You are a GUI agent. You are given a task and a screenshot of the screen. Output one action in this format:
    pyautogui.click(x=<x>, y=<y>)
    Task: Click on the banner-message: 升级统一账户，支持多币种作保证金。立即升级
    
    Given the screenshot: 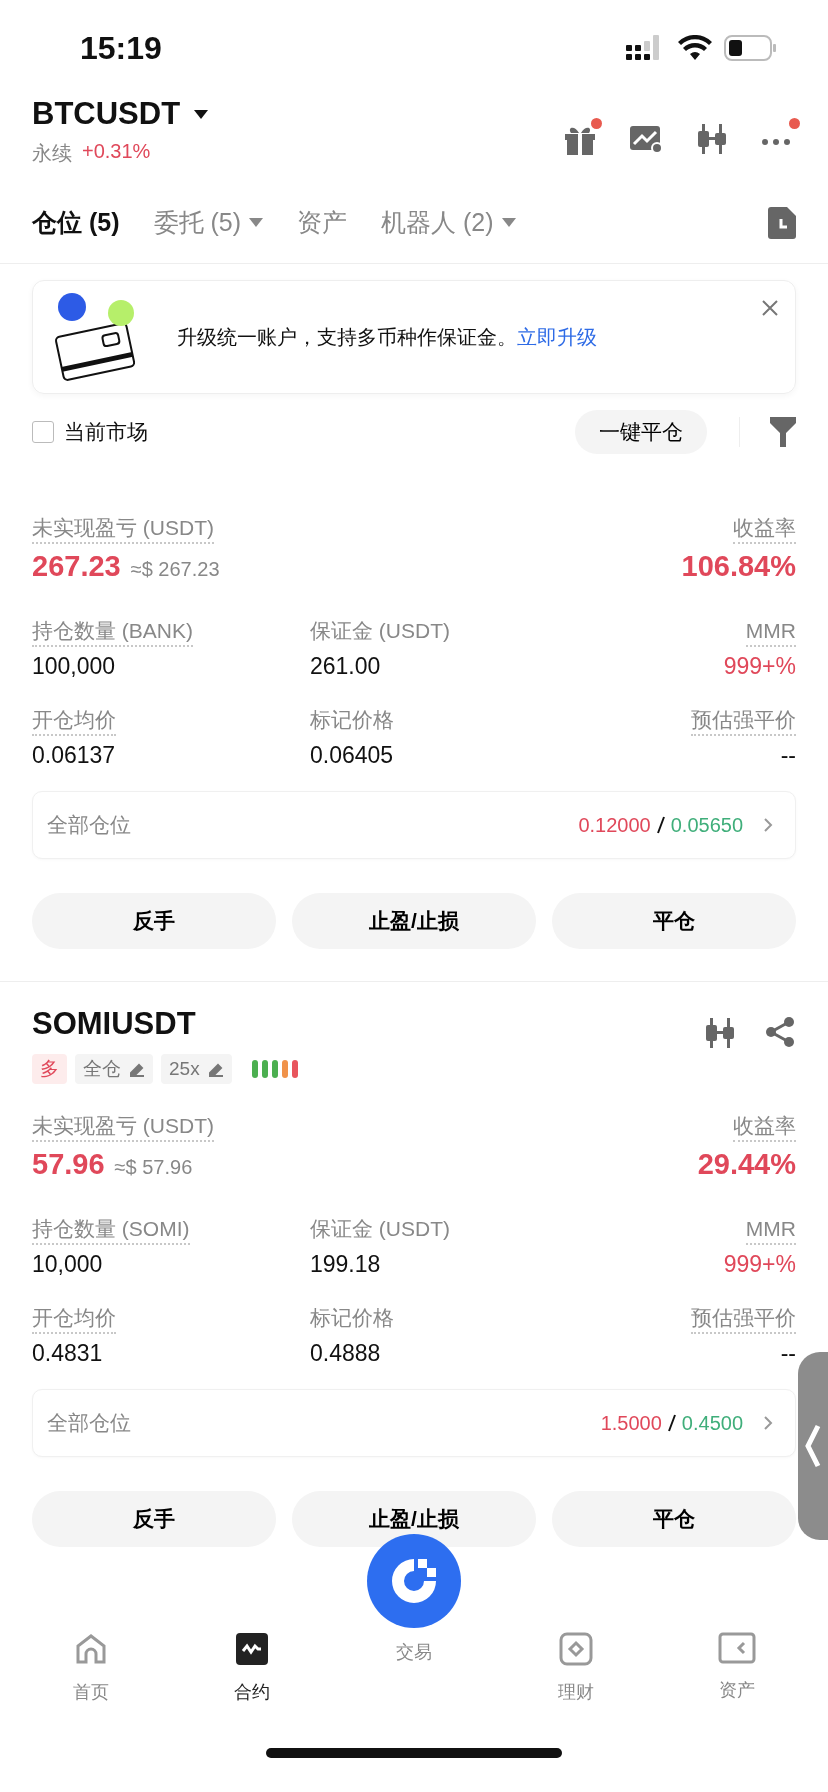 What is the action you would take?
    pyautogui.click(x=387, y=337)
    